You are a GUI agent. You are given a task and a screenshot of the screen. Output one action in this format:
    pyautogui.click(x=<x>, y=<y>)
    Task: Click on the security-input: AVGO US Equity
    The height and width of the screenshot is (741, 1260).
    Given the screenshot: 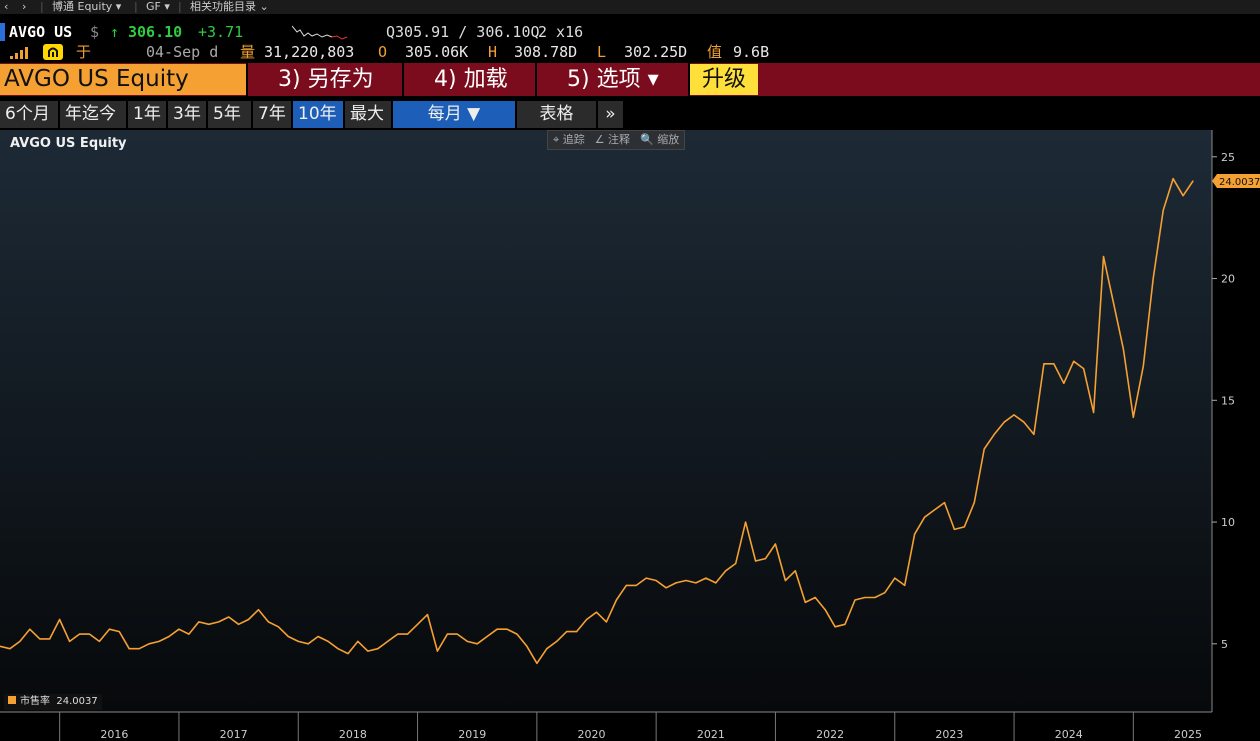 What is the action you would take?
    pyautogui.click(x=123, y=79)
    